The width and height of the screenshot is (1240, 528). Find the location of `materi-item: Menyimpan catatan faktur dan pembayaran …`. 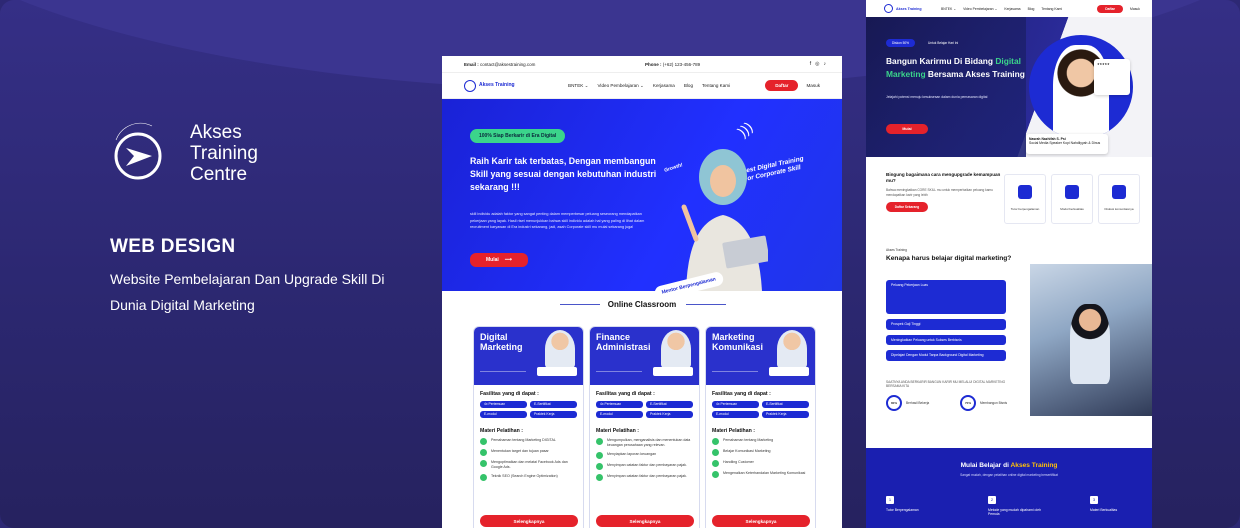

materi-item: Menyimpan catatan faktur dan pembayaran … is located at coordinates (647, 465).